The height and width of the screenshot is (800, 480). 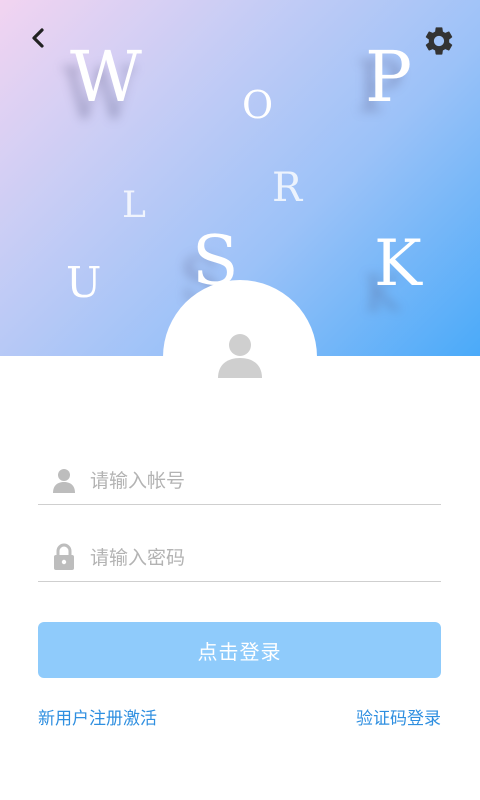 I want to click on sms-login-link: 验证码登录, so click(x=398, y=716).